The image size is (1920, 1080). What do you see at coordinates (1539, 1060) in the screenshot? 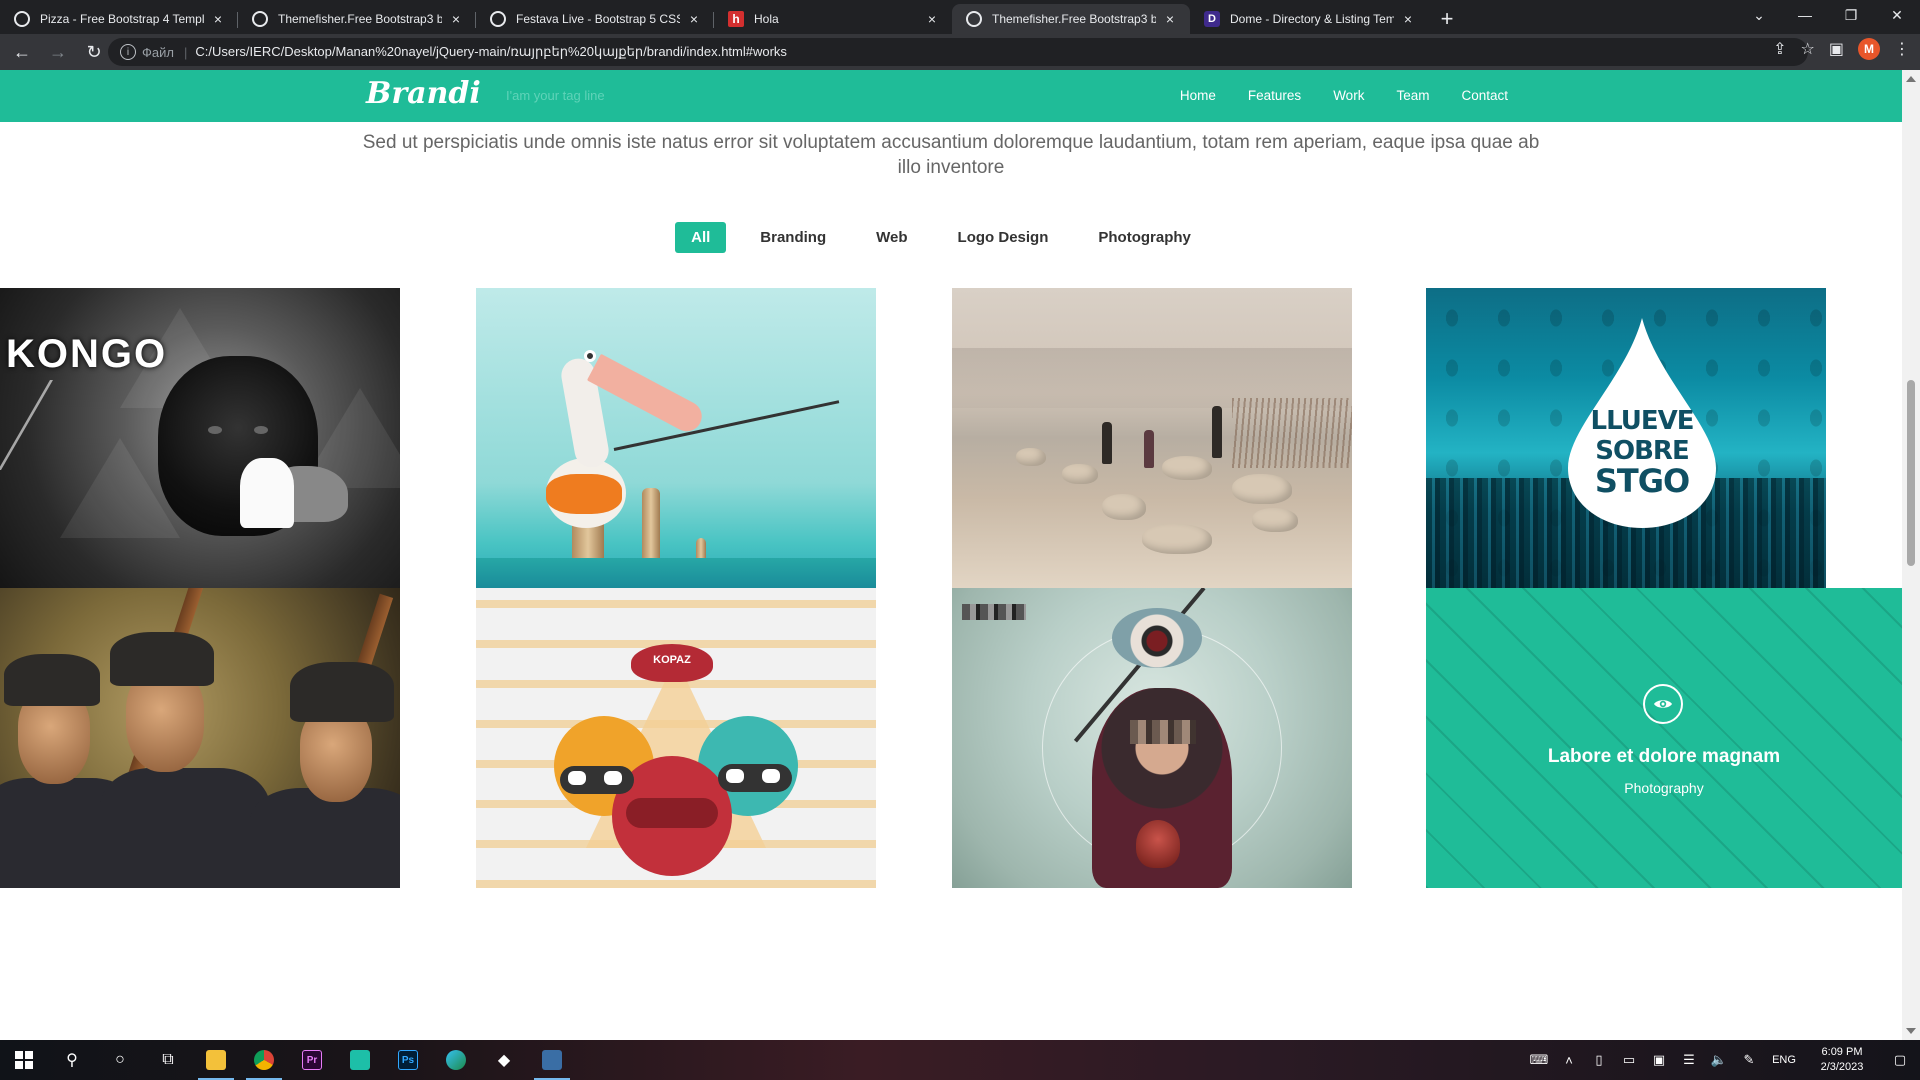
I see `keyboard-icon: ⌨` at bounding box center [1539, 1060].